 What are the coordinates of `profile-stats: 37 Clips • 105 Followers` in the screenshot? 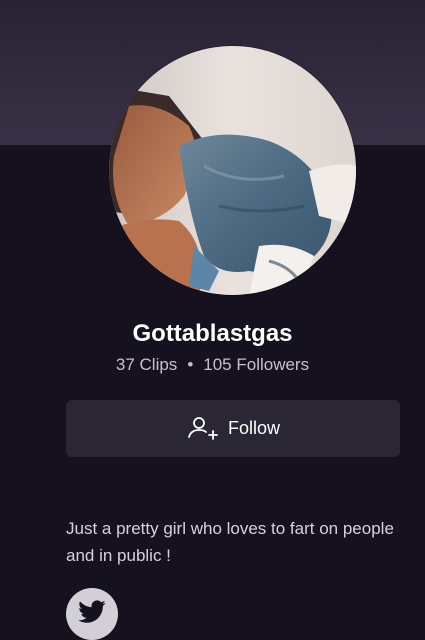 It's located at (212, 365).